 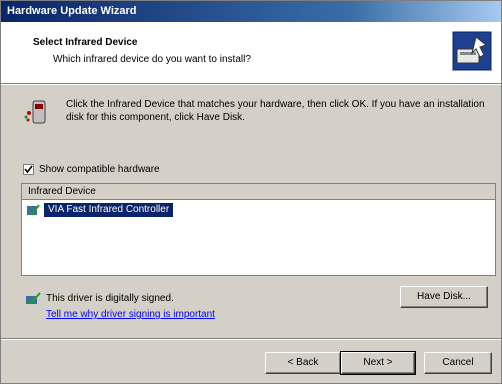 What do you see at coordinates (472, 51) in the screenshot?
I see `hardware-wizard-icon` at bounding box center [472, 51].